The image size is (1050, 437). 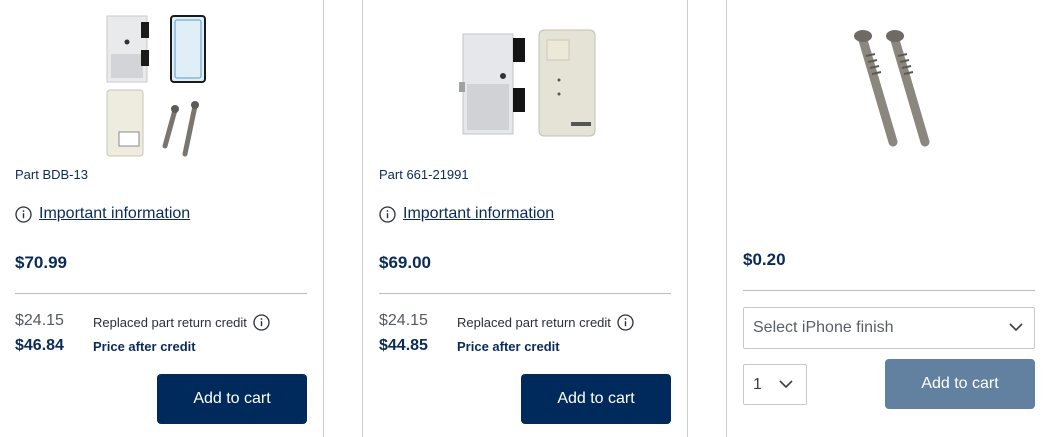 What do you see at coordinates (888, 87) in the screenshot?
I see `screws-image` at bounding box center [888, 87].